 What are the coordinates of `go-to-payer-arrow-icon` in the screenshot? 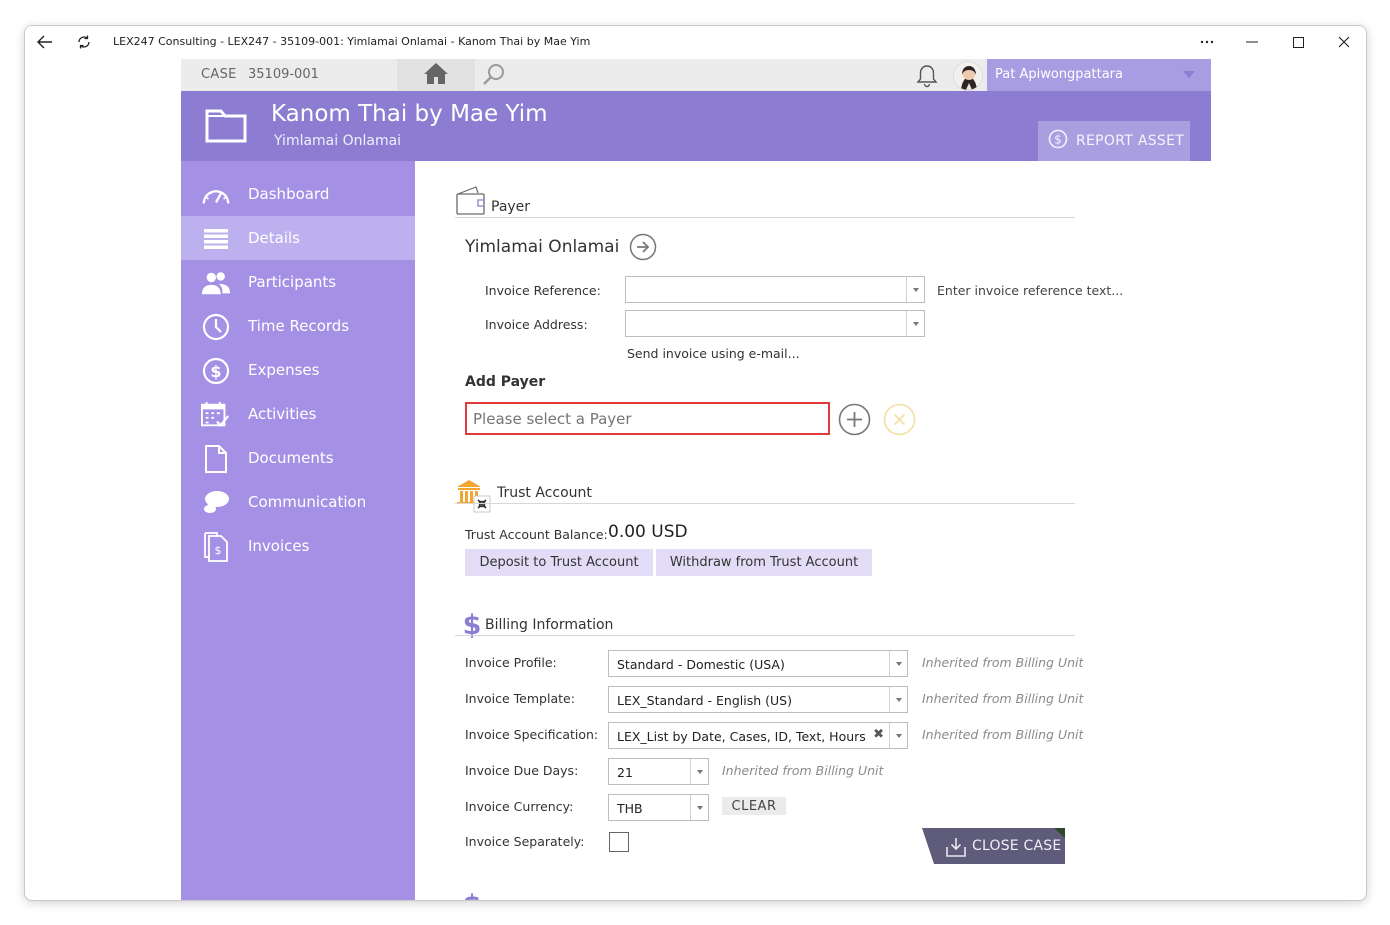 It's located at (643, 249).